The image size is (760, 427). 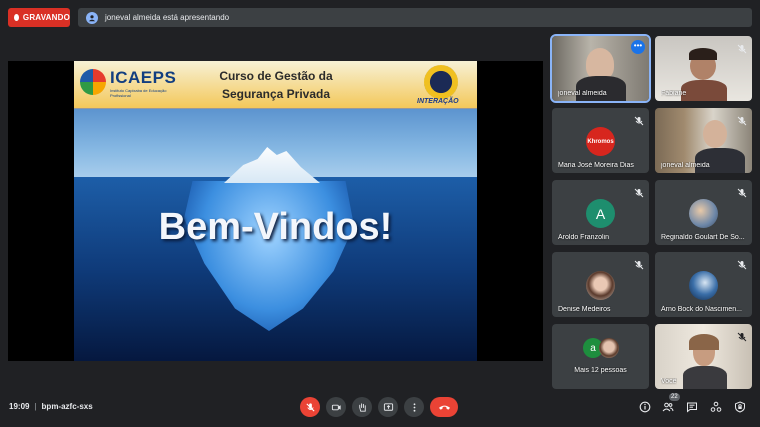 I want to click on more-participants-tile: a Mais 12 pessoas, so click(x=600, y=356).